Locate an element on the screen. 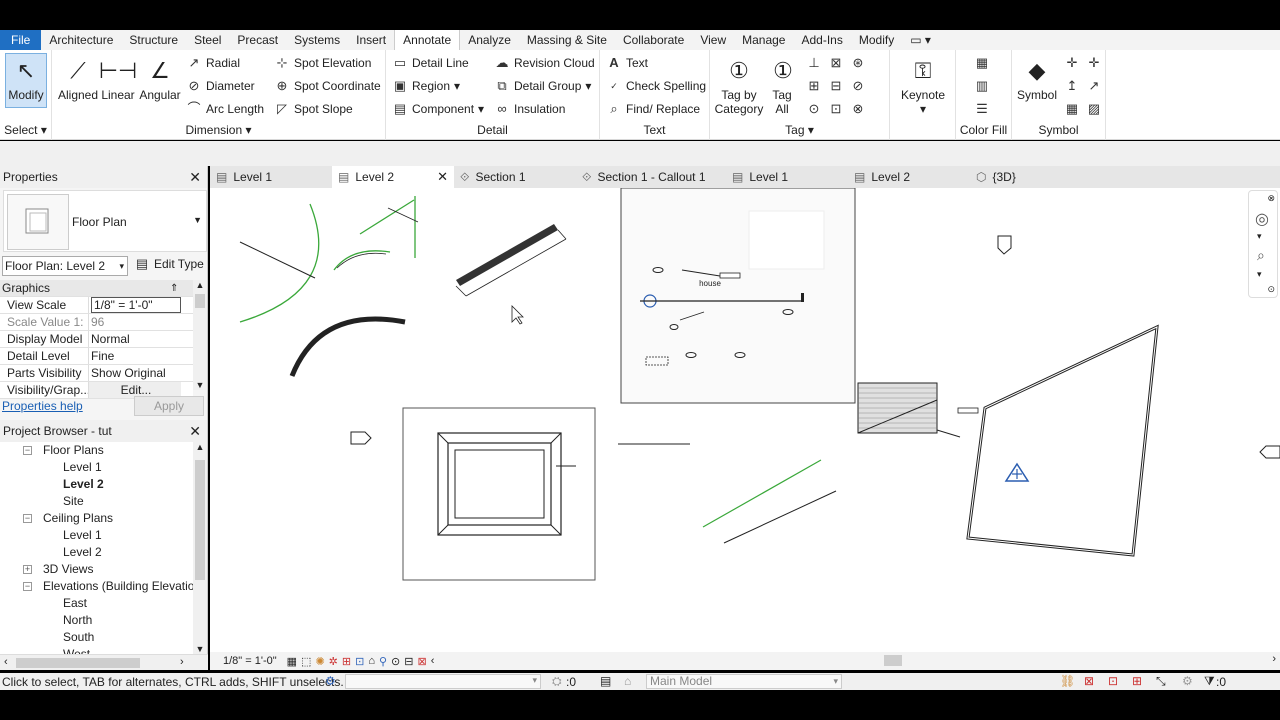 This screenshot has height=720, width=1280. sun-path-icon: ✺ is located at coordinates (319, 661).